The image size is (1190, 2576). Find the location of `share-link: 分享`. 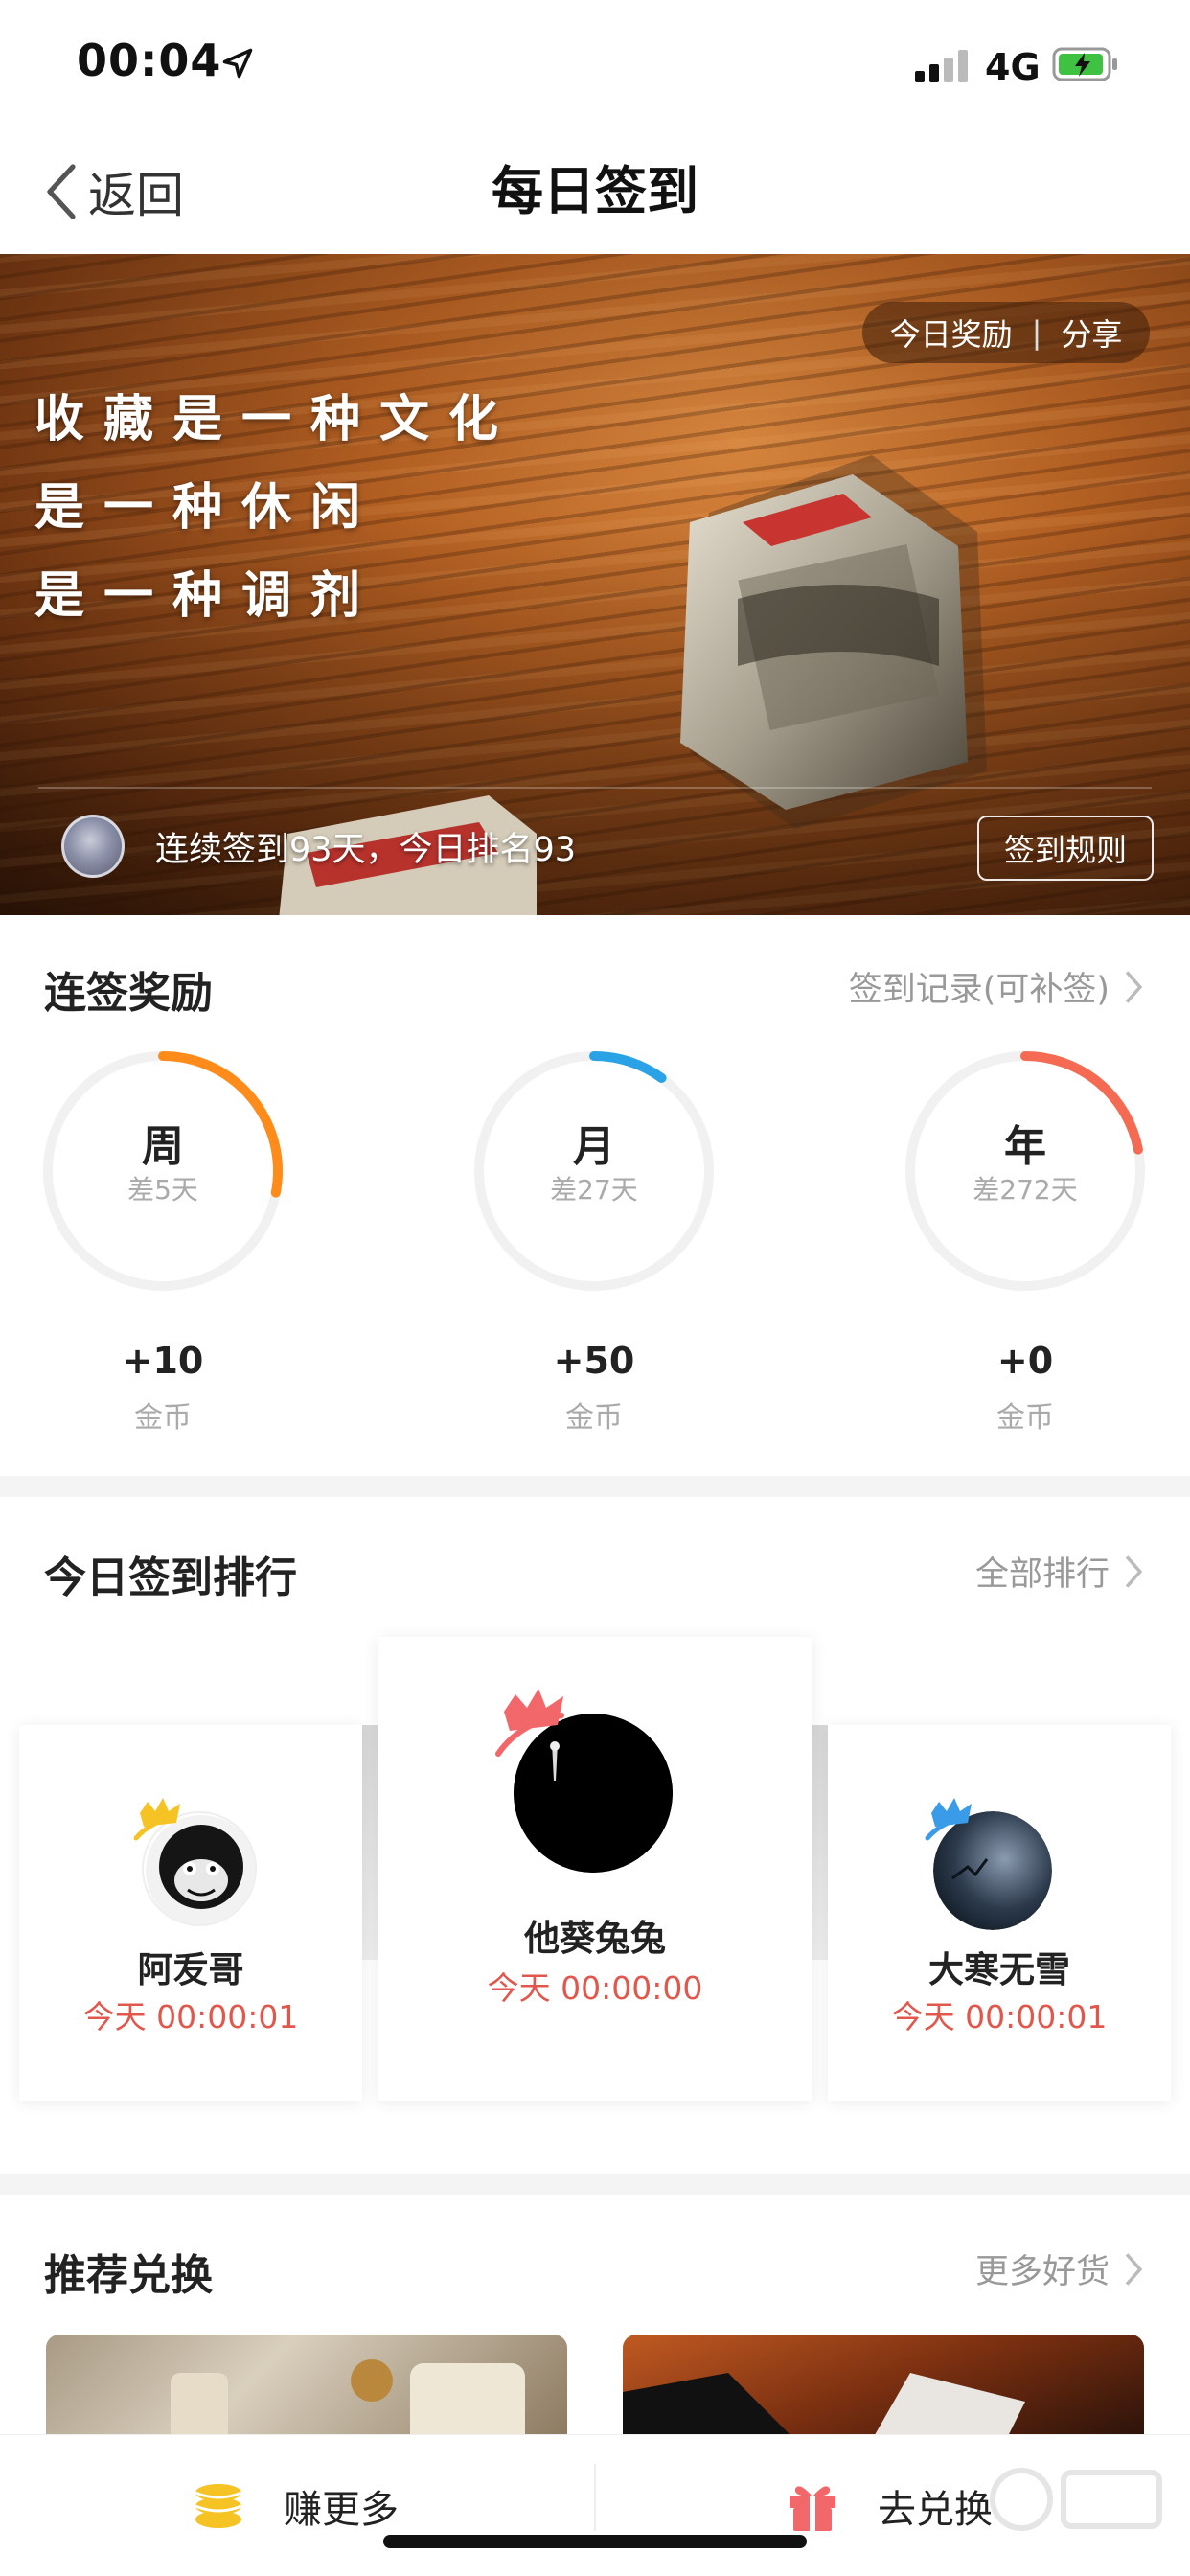

share-link: 分享 is located at coordinates (1092, 332).